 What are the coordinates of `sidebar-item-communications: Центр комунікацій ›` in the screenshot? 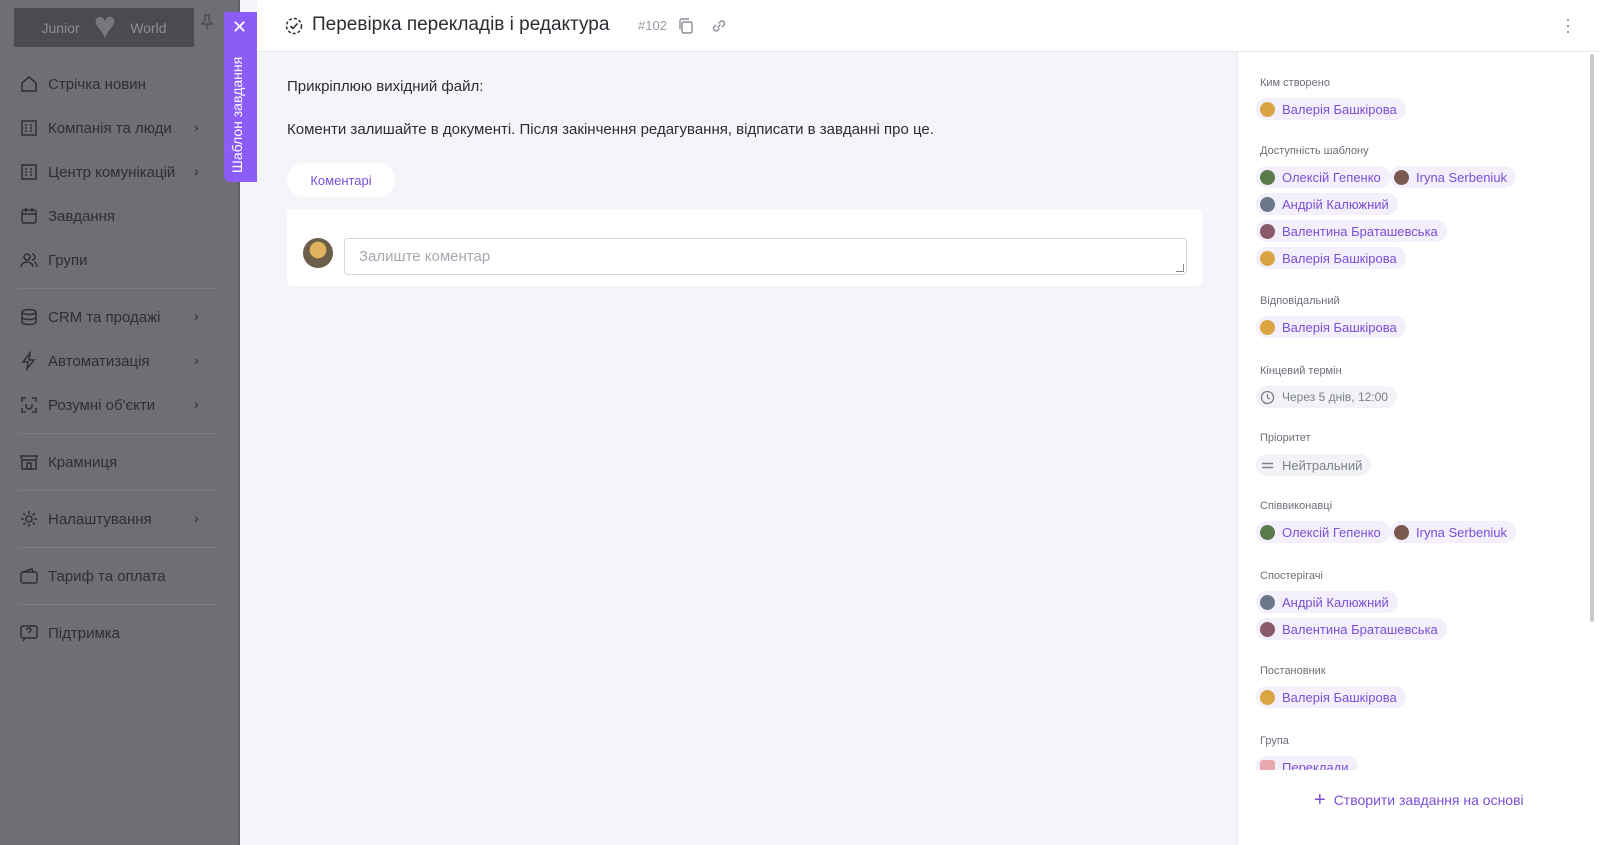 It's located at (120, 172).